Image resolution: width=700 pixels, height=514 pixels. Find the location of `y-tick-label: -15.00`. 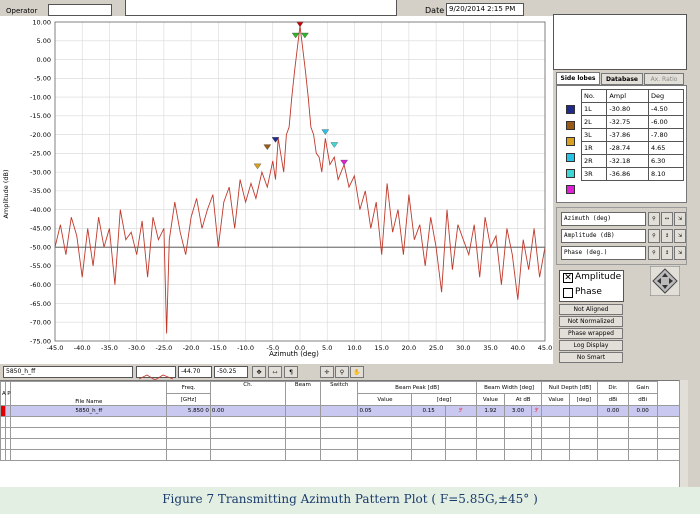

y-tick-label: -15.00 is located at coordinates (40, 116).